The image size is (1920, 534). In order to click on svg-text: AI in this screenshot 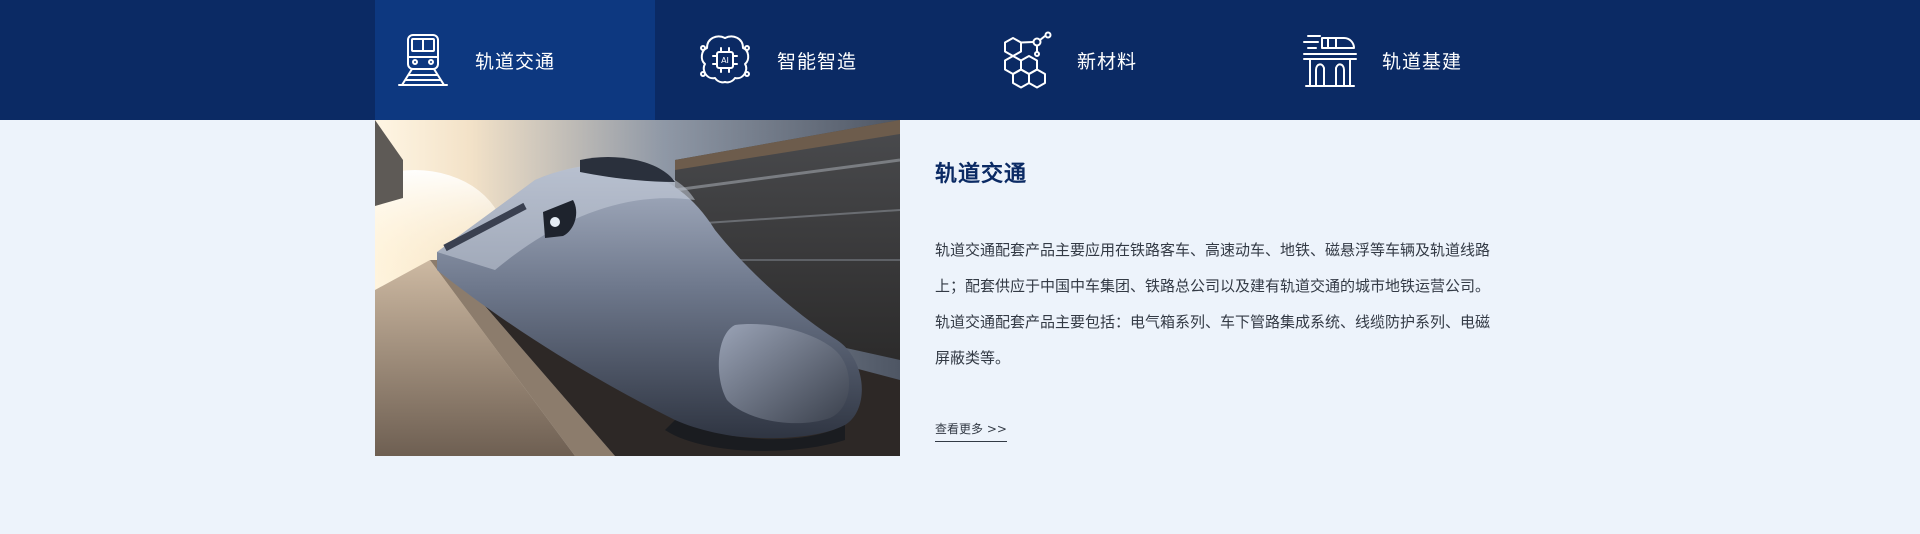, I will do `click(725, 60)`.